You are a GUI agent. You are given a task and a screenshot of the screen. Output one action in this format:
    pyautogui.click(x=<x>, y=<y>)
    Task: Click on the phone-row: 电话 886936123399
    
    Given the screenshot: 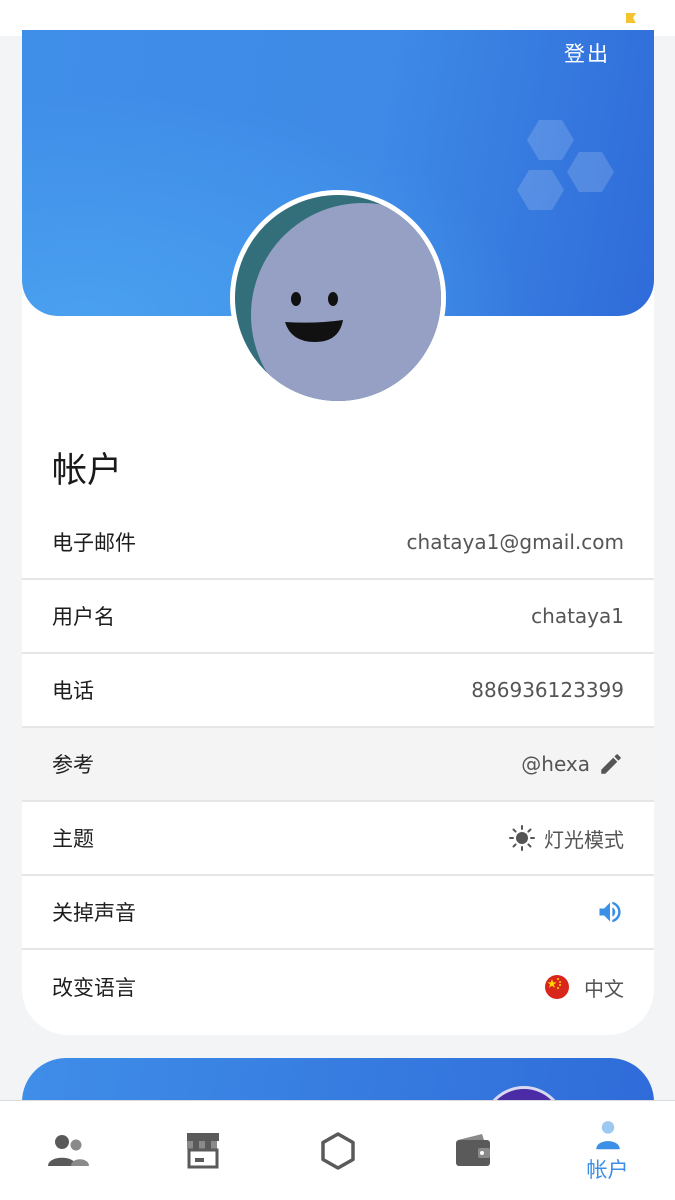 What is the action you would take?
    pyautogui.click(x=338, y=691)
    